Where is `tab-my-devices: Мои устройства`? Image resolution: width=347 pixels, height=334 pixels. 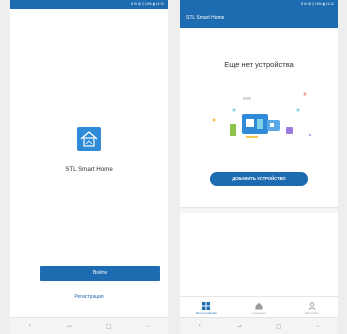
tab-my-devices: Мои устройства is located at coordinates (206, 306).